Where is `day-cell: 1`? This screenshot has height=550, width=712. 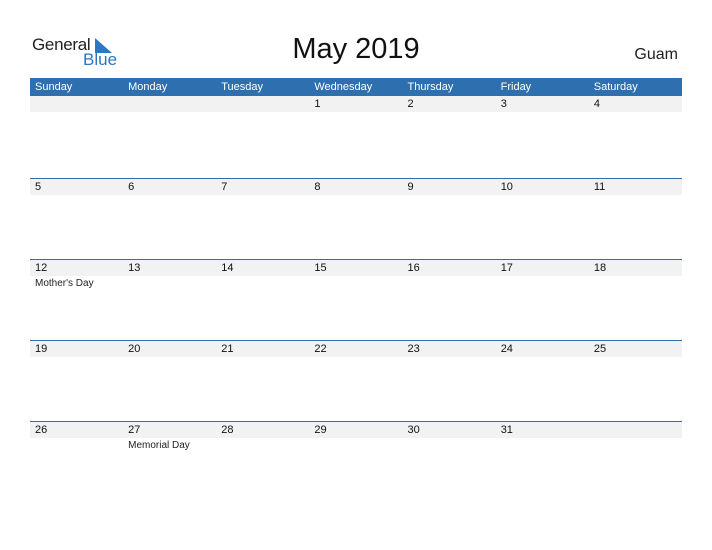
day-cell: 1 is located at coordinates (355, 136).